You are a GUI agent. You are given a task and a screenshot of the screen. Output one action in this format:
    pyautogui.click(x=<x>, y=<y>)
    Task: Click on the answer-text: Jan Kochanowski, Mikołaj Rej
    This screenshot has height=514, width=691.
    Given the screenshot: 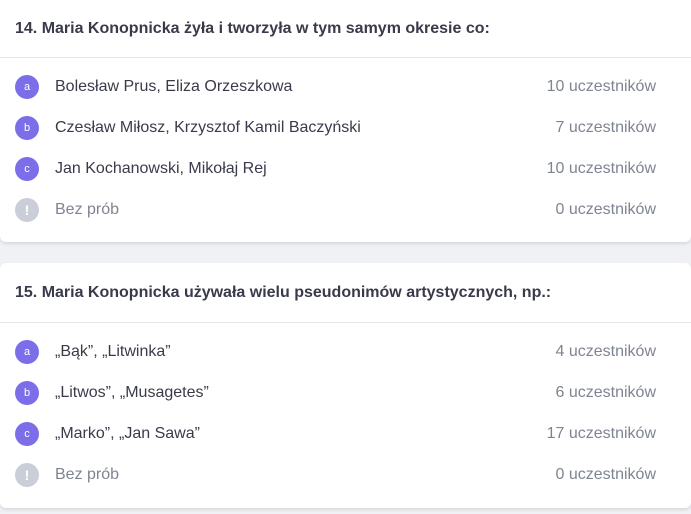 What is the action you would take?
    pyautogui.click(x=161, y=168)
    